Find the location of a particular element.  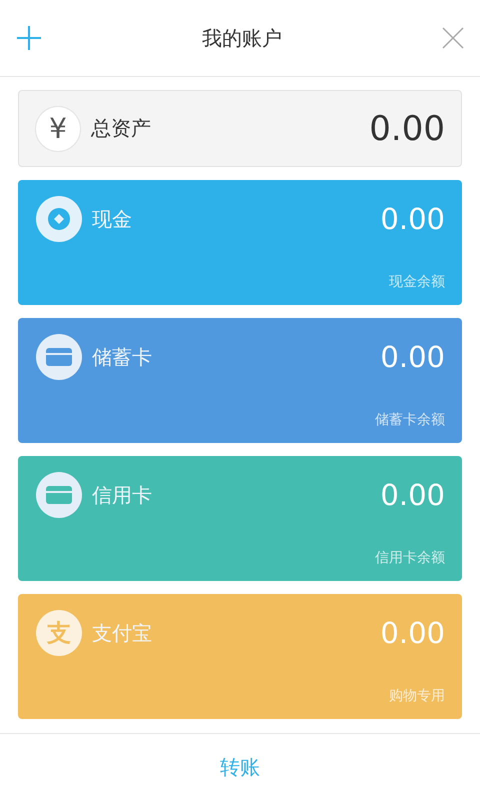

transfer-button: 转账 is located at coordinates (240, 767).